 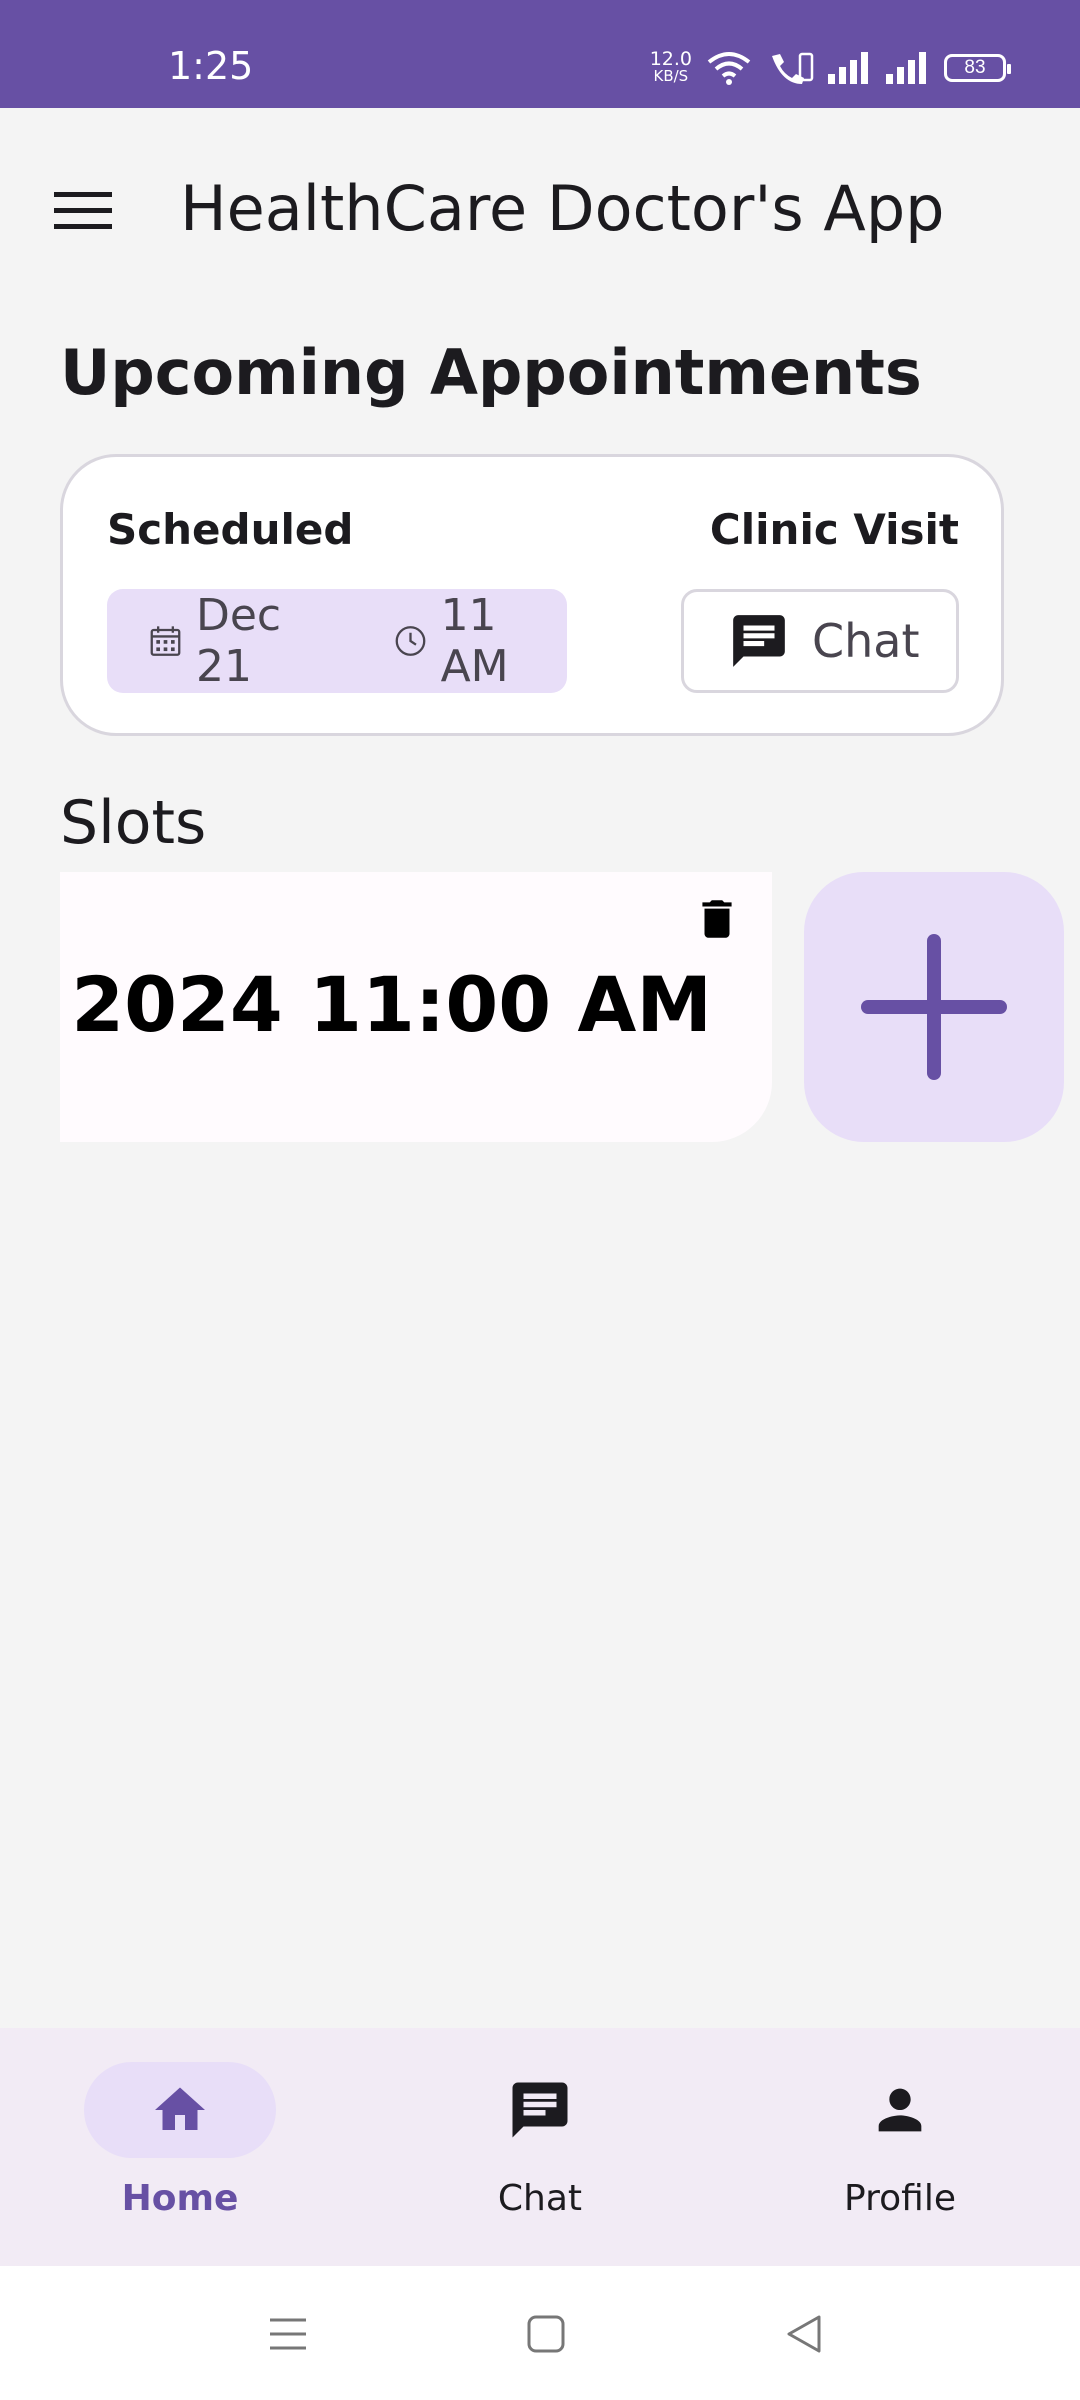 I want to click on slot-card: rch 2024 11:00 AM, so click(x=416, y=1007).